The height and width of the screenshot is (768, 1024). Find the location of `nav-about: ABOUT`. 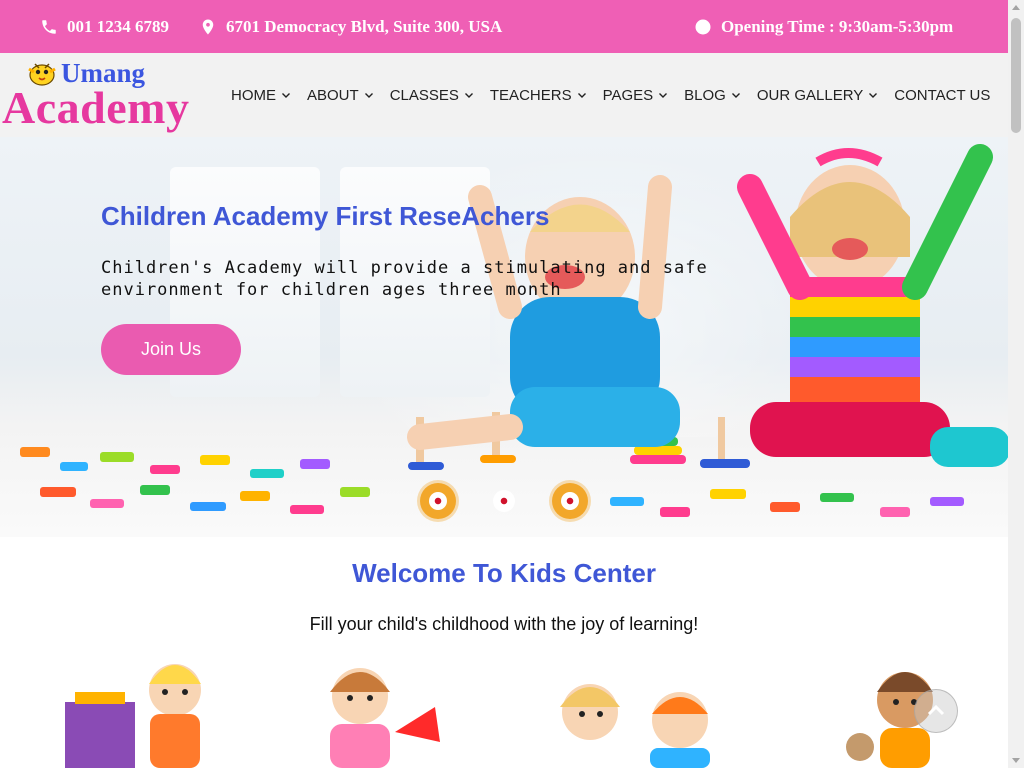

nav-about: ABOUT is located at coordinates (340, 95).